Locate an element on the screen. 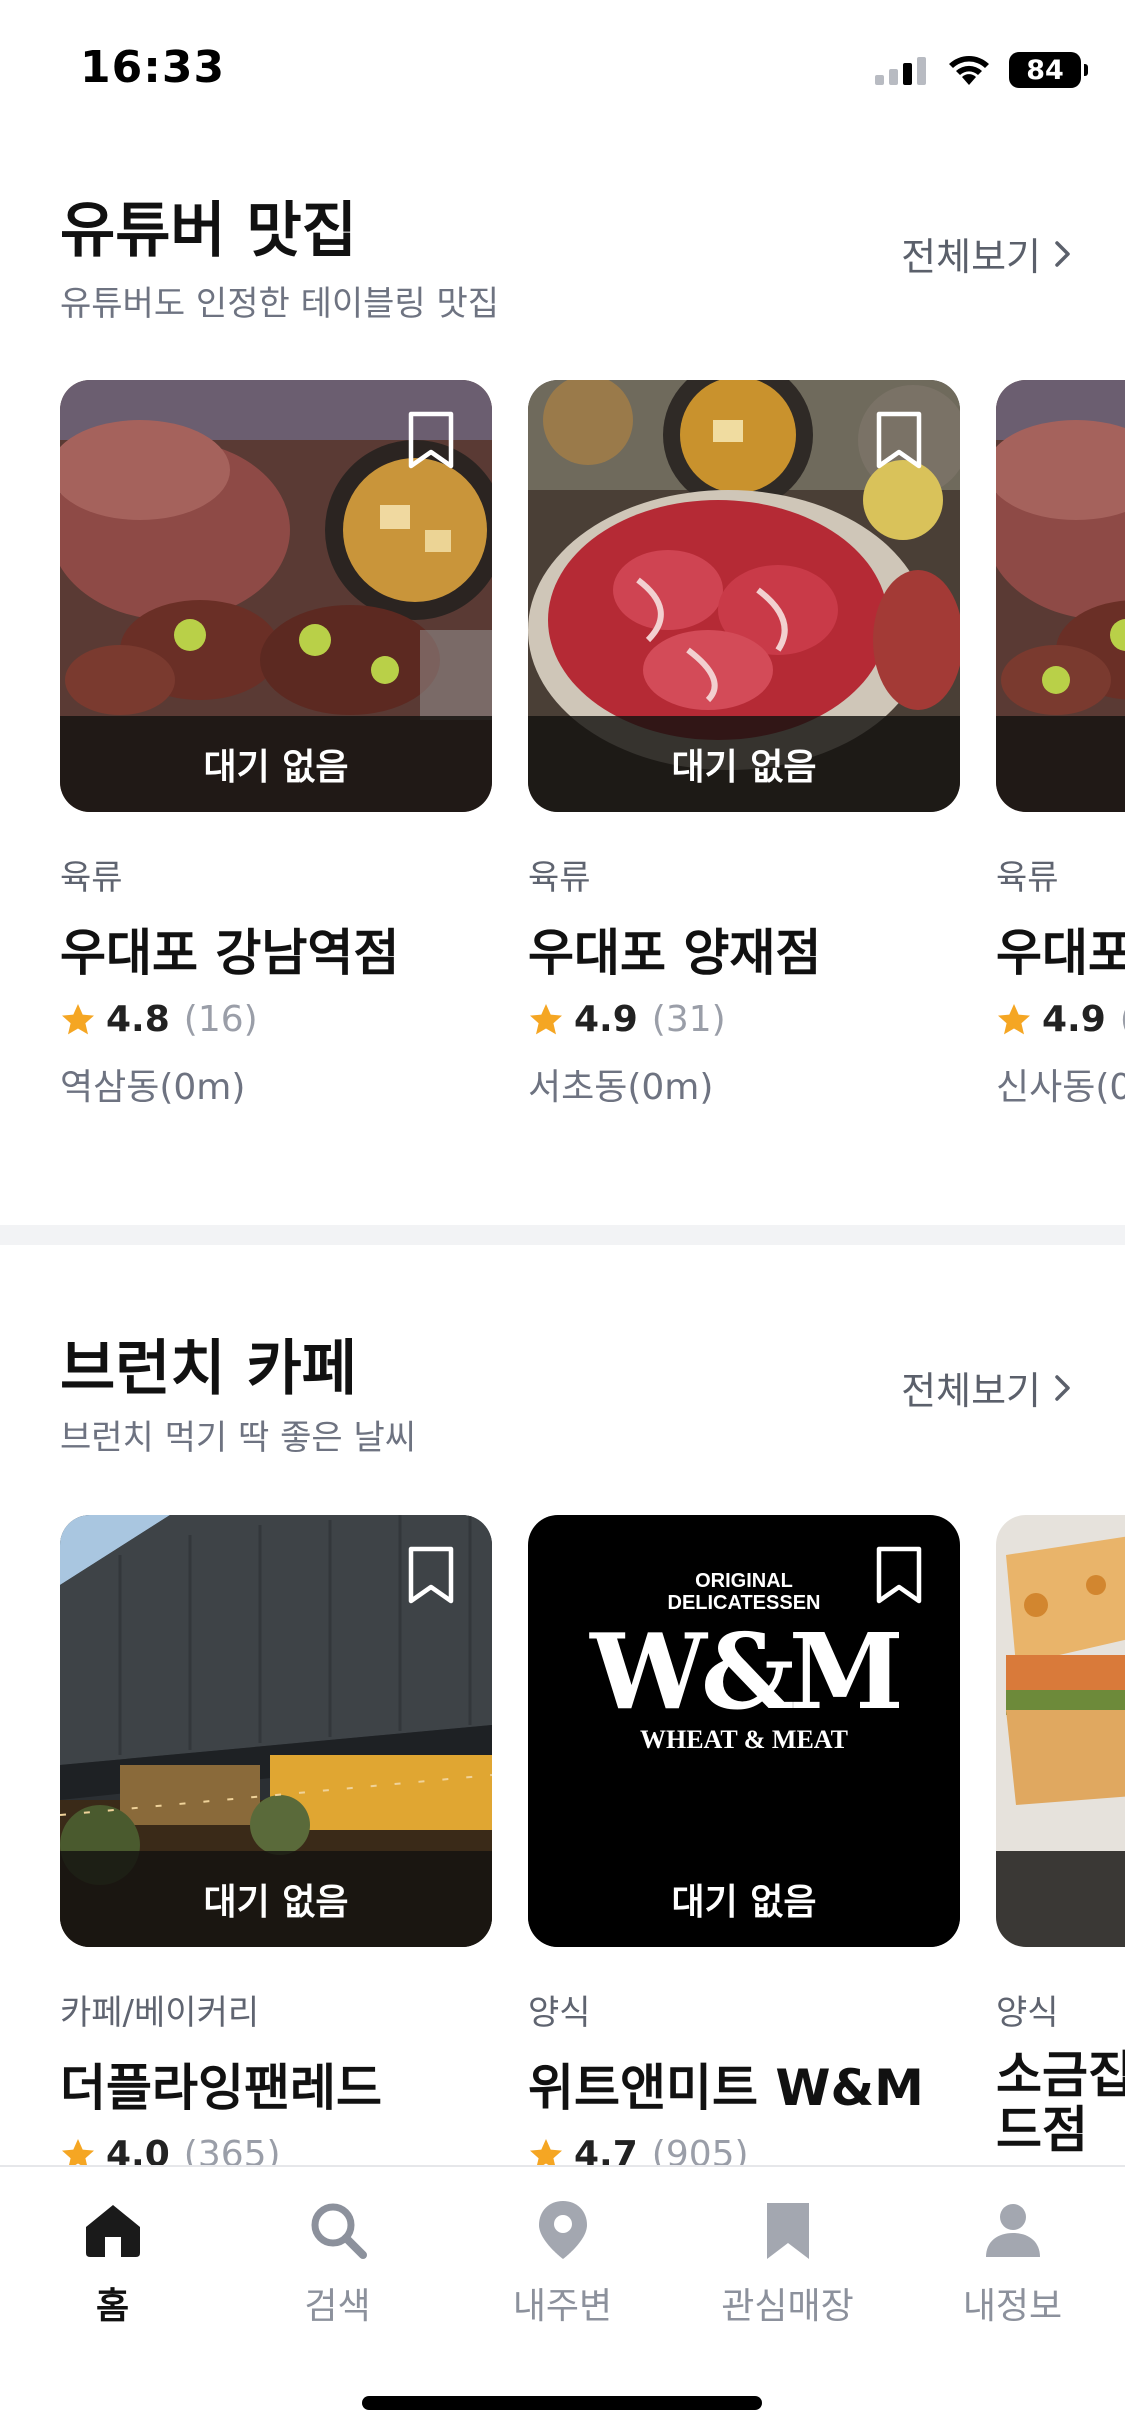 Image resolution: width=1125 pixels, height=2436 pixels. tab-label: 홈 is located at coordinates (112, 2306).